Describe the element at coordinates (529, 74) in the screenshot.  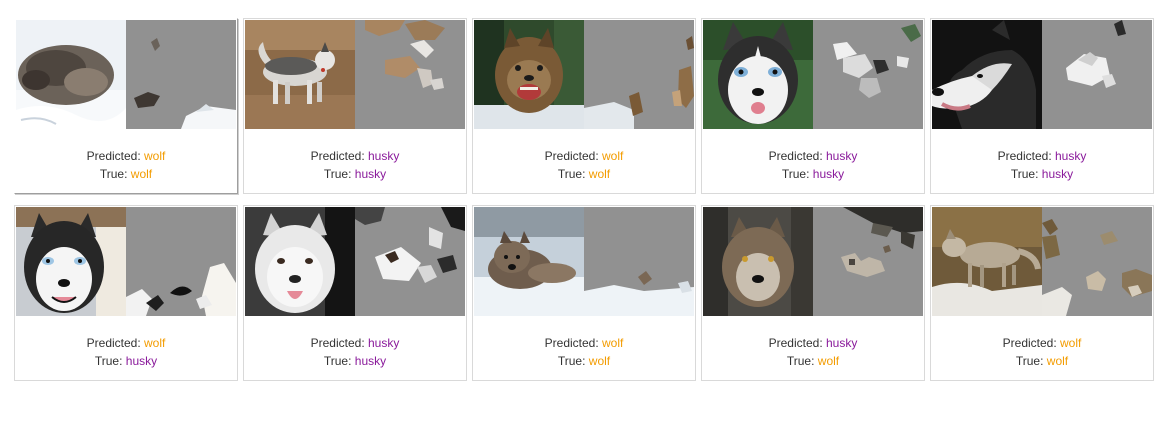
I see `wolf-snarling-photo` at that location.